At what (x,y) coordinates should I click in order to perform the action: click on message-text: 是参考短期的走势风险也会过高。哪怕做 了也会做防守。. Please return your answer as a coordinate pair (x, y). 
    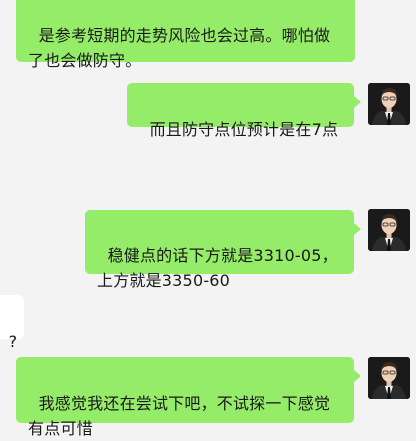
    Looking at the image, I should click on (179, 48).